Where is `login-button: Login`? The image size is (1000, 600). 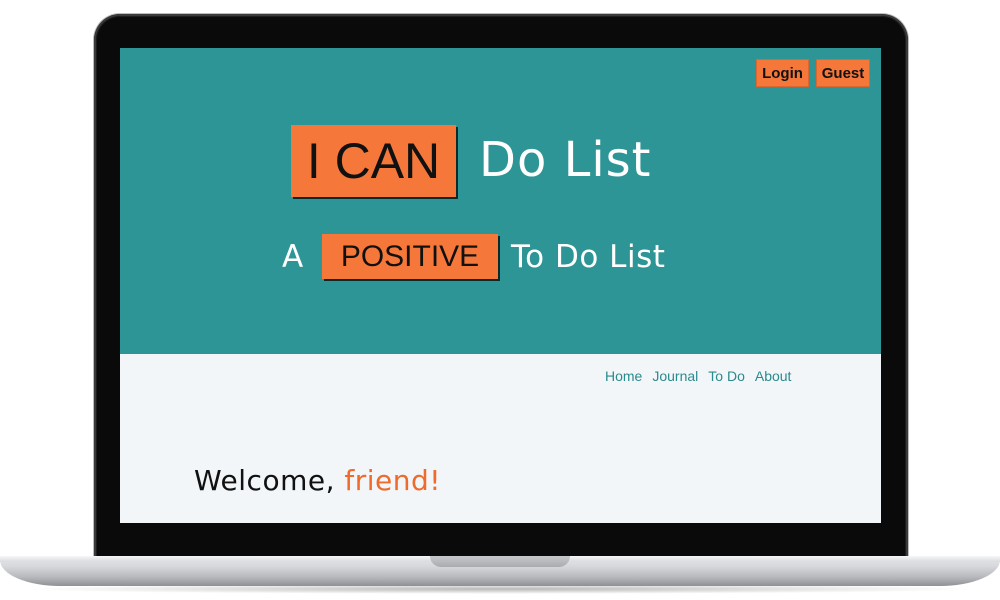 login-button: Login is located at coordinates (782, 73).